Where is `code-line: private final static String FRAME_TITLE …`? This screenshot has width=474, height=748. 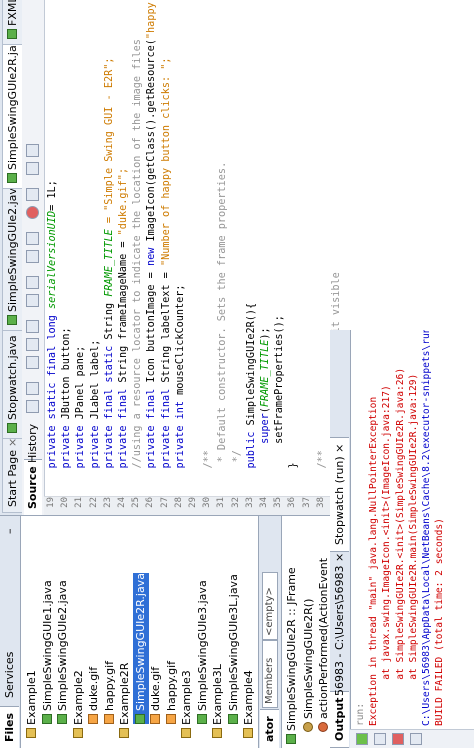
code-line: private final static String FRAME_TITLE … is located at coordinates (110, 276).